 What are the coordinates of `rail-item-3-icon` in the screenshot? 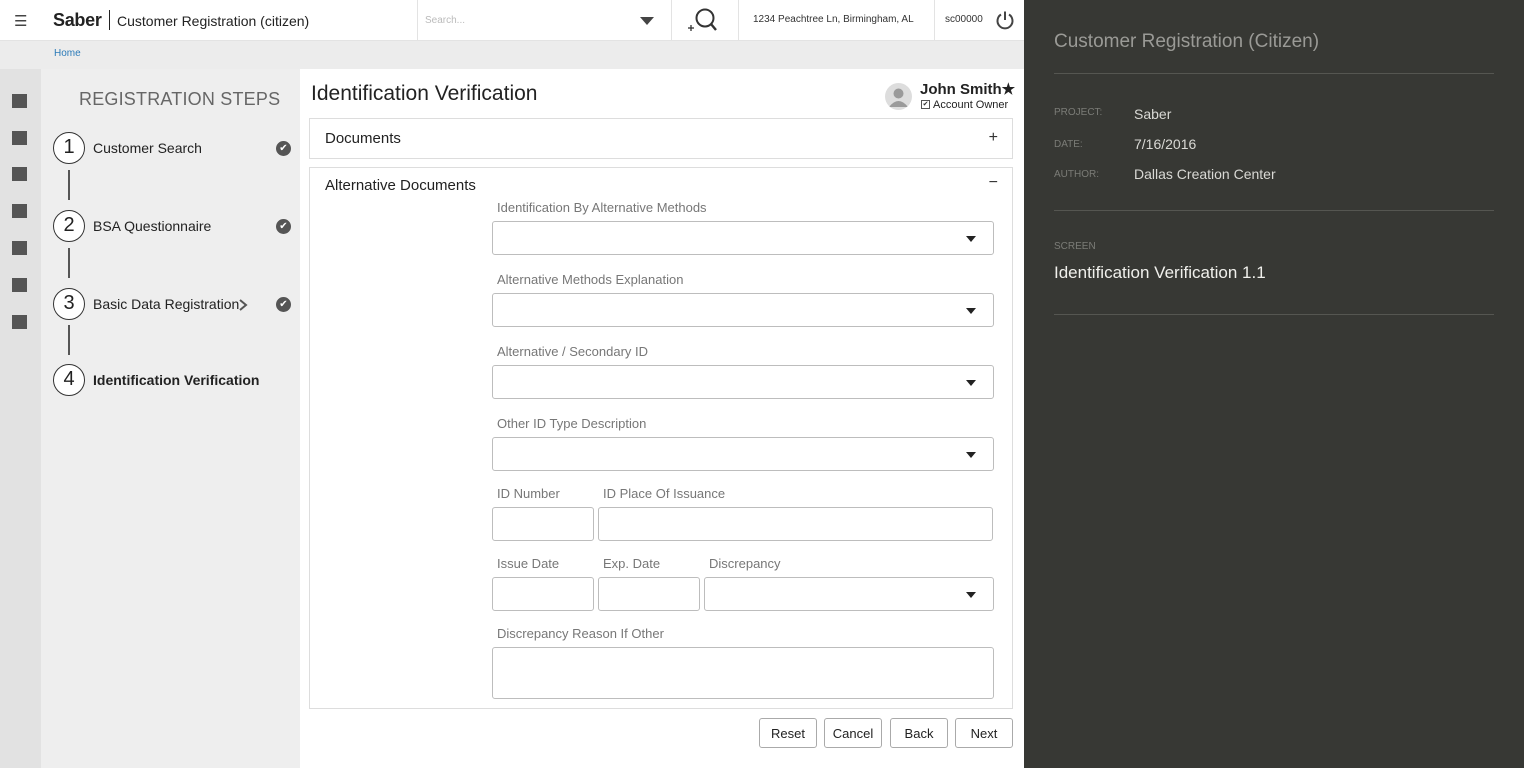 It's located at (19, 174).